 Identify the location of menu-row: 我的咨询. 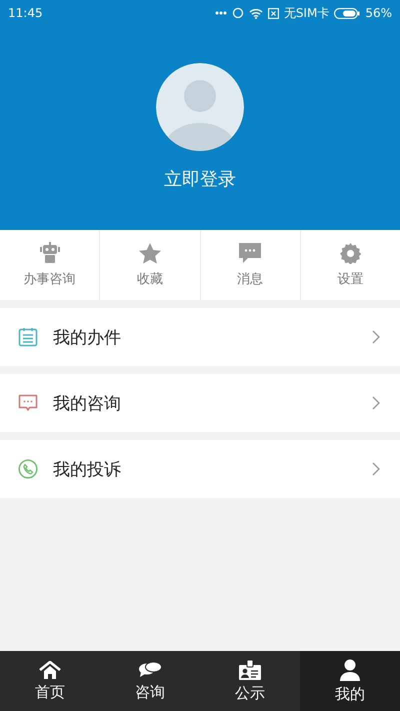
(200, 403).